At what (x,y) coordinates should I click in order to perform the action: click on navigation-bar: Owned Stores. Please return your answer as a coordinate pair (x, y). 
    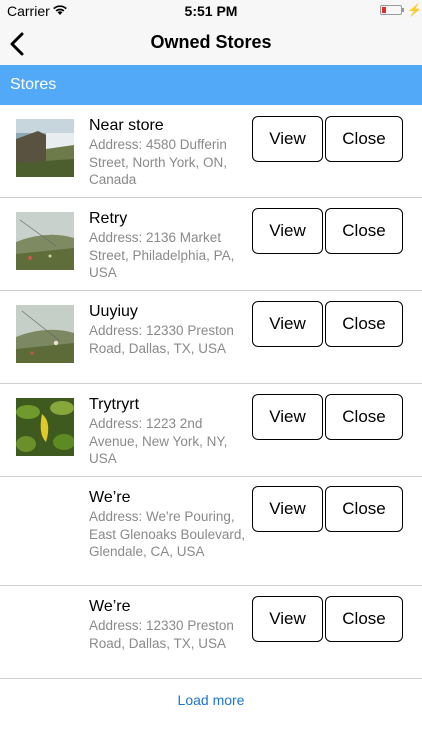
    Looking at the image, I should click on (211, 43).